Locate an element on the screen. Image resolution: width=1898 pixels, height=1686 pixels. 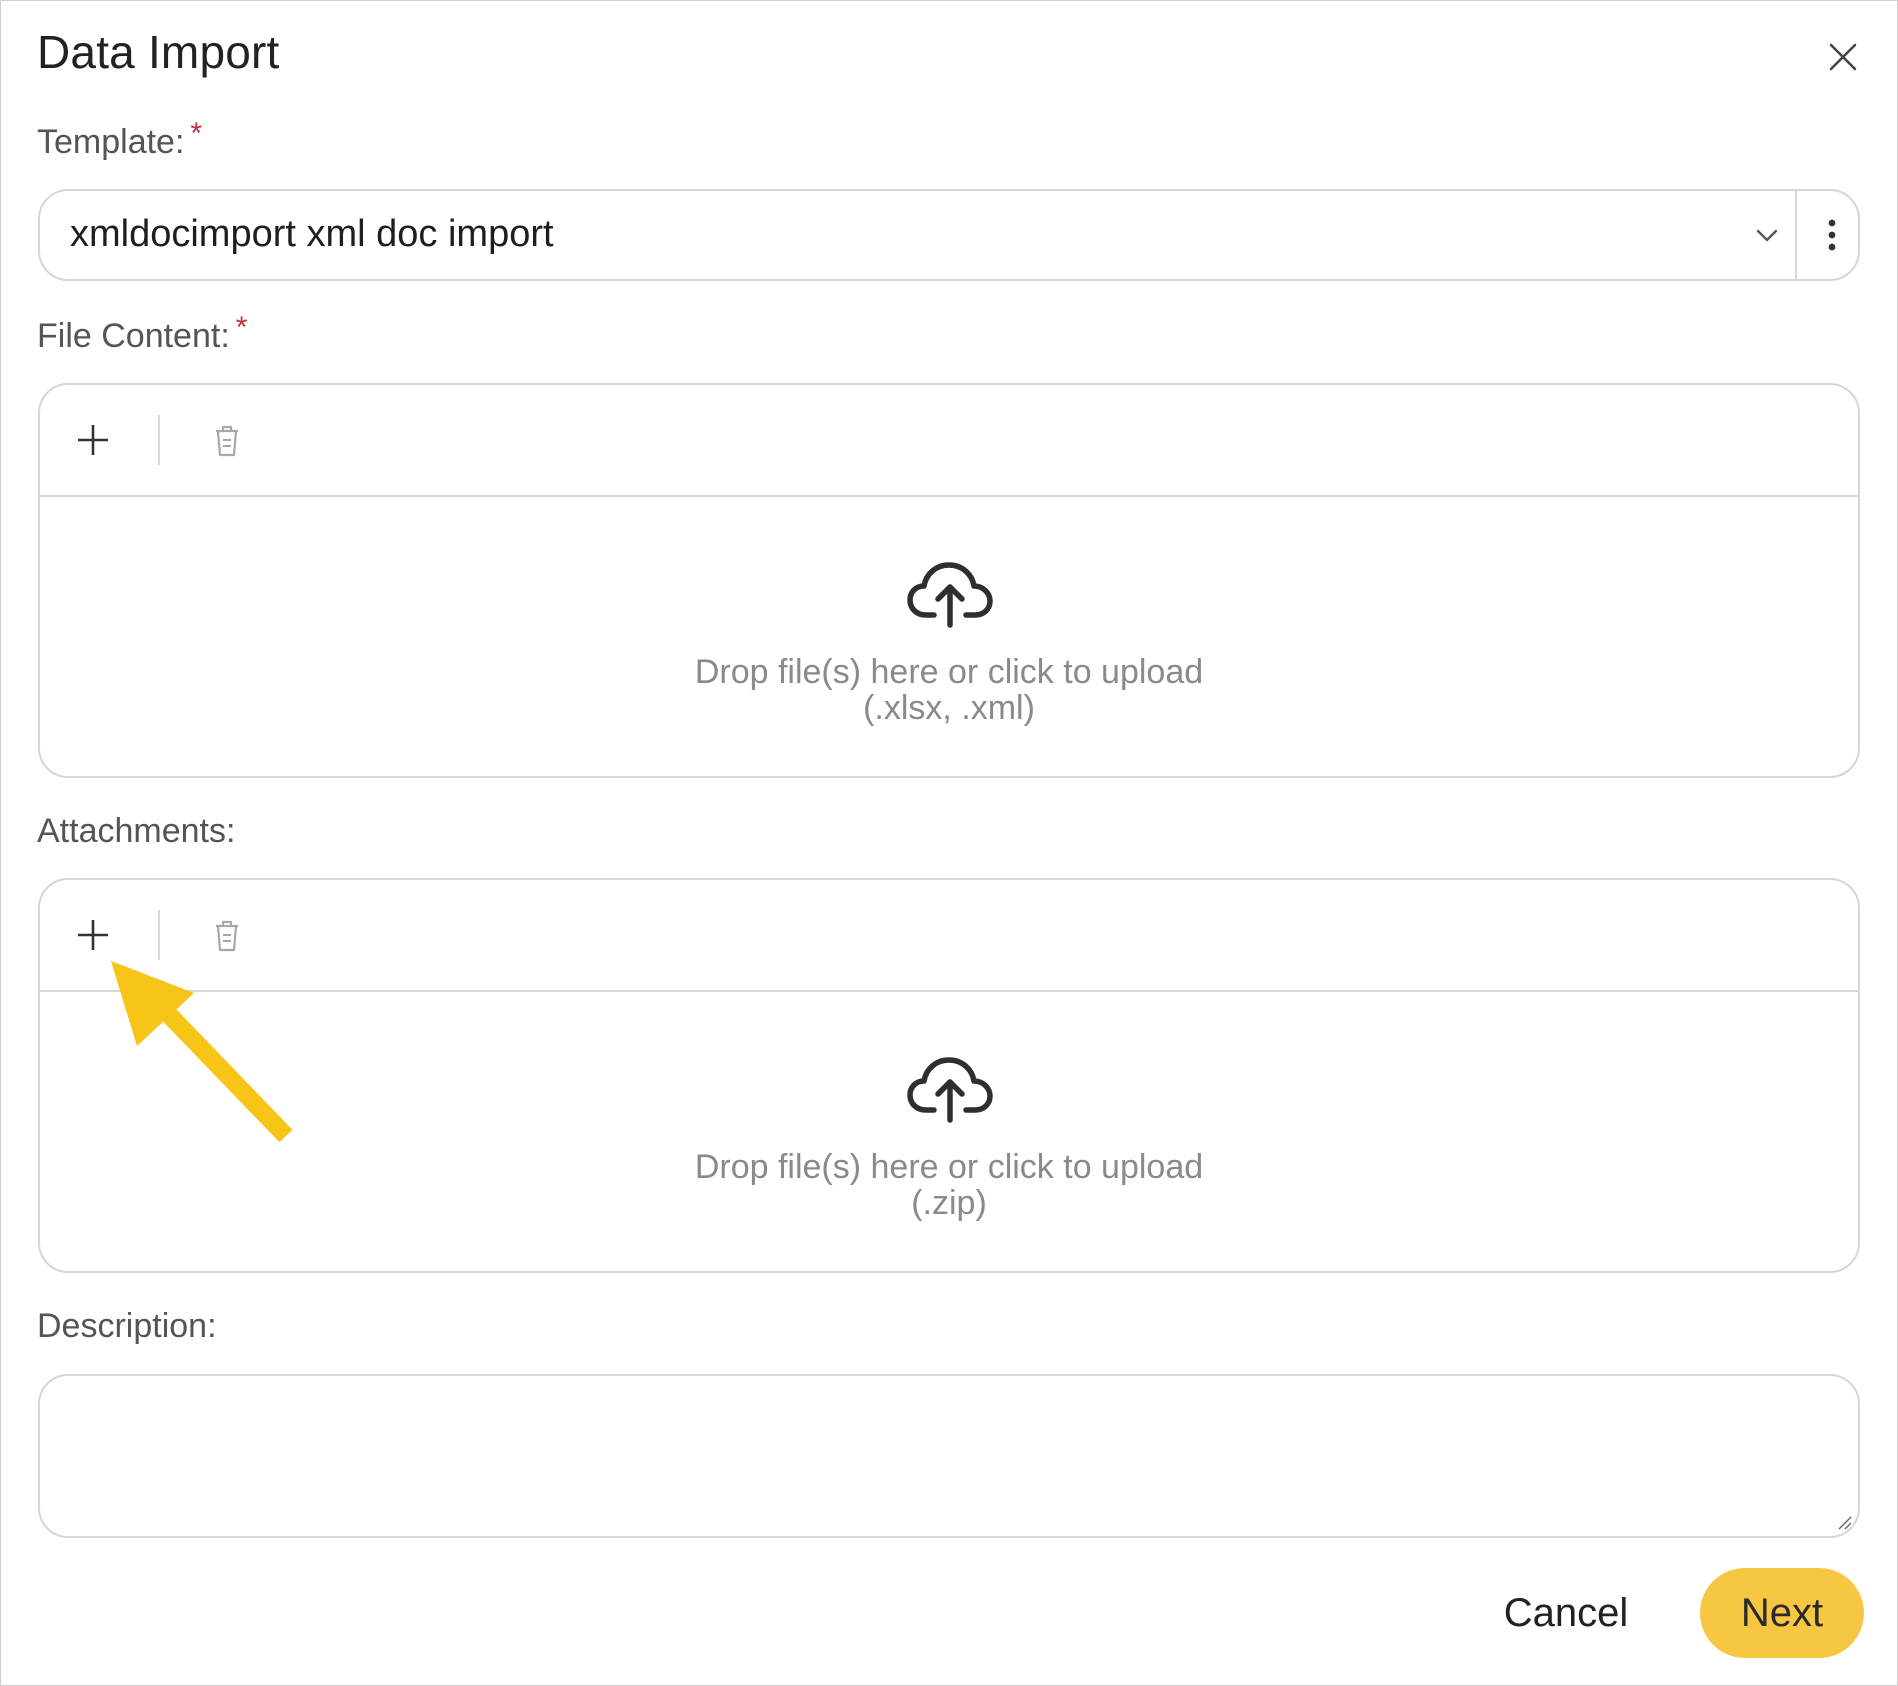
template-select: xmldocimport xml doc import is located at coordinates (949, 235).